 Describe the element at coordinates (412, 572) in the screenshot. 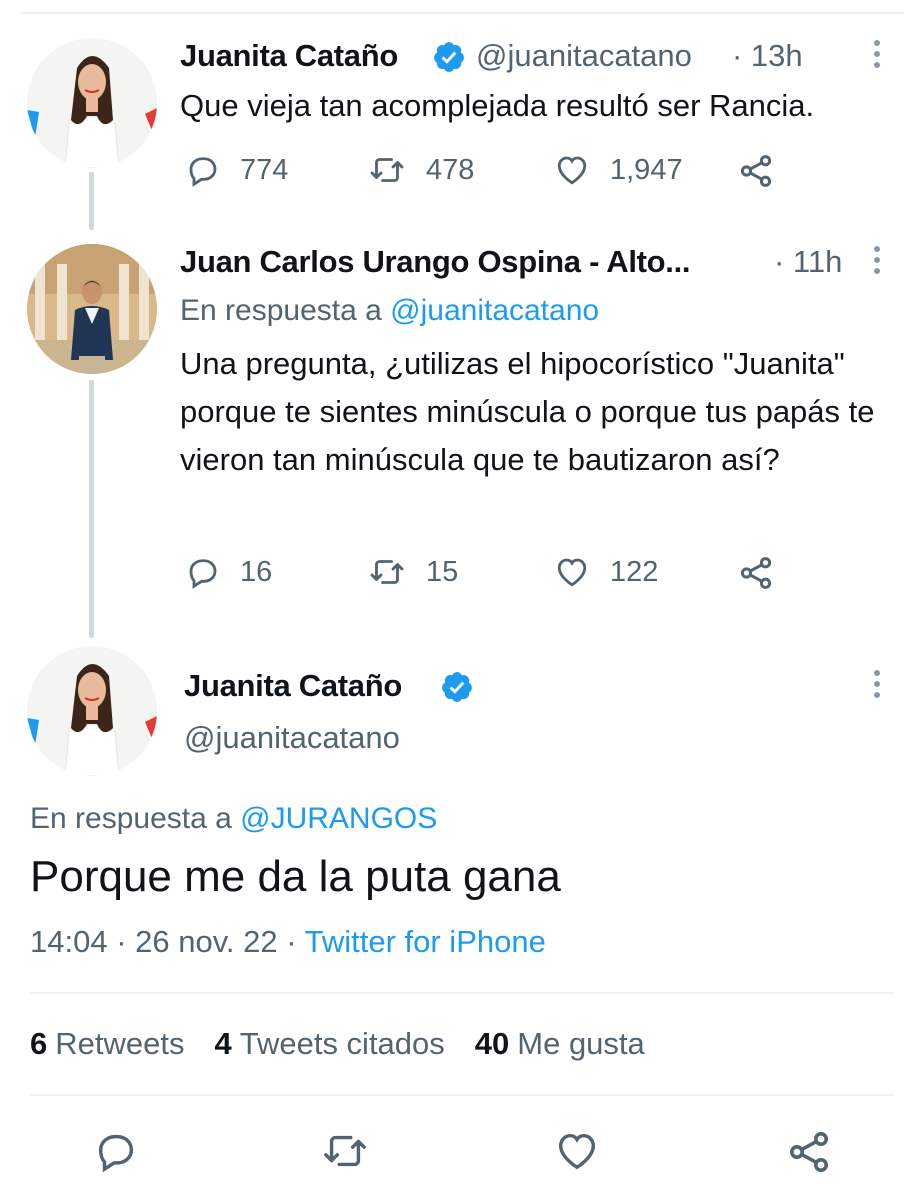

I see `retweet-button: 15` at that location.